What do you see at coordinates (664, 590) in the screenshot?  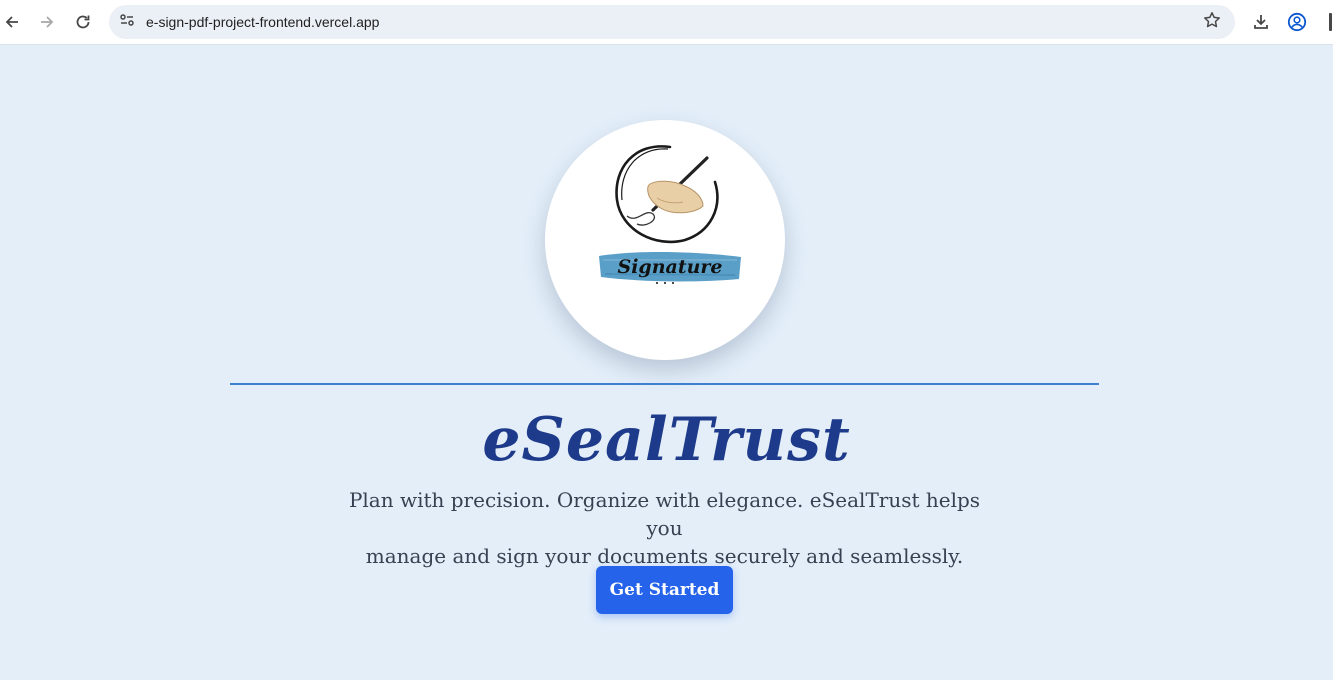 I see `get-started-button: Get Started` at bounding box center [664, 590].